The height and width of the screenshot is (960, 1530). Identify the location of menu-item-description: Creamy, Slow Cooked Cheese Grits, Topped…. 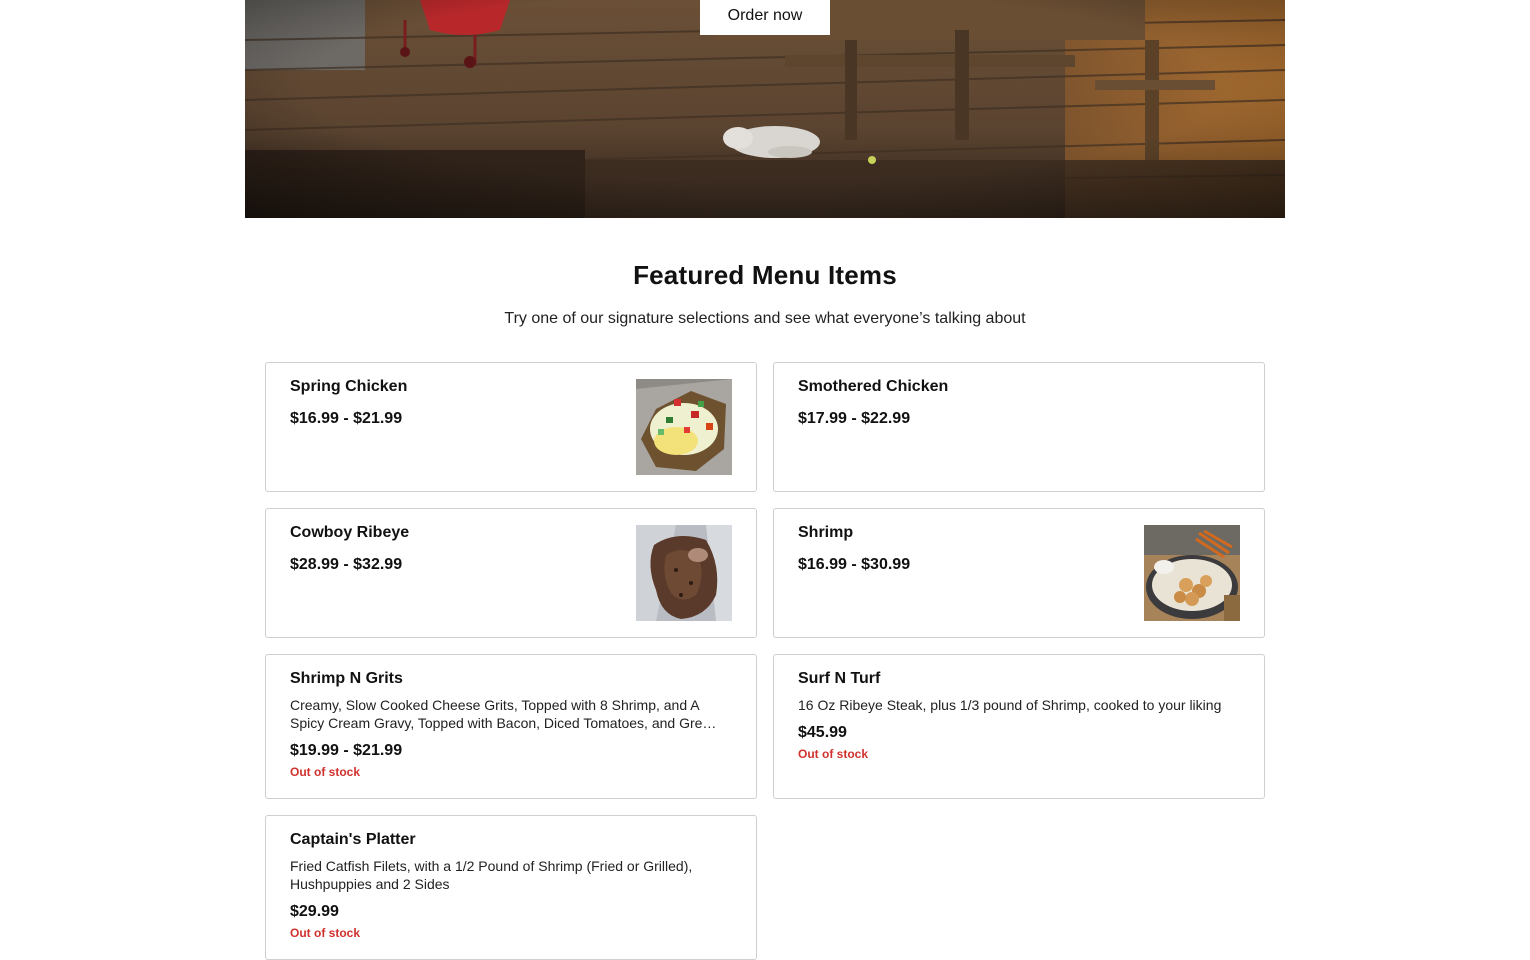
(504, 714).